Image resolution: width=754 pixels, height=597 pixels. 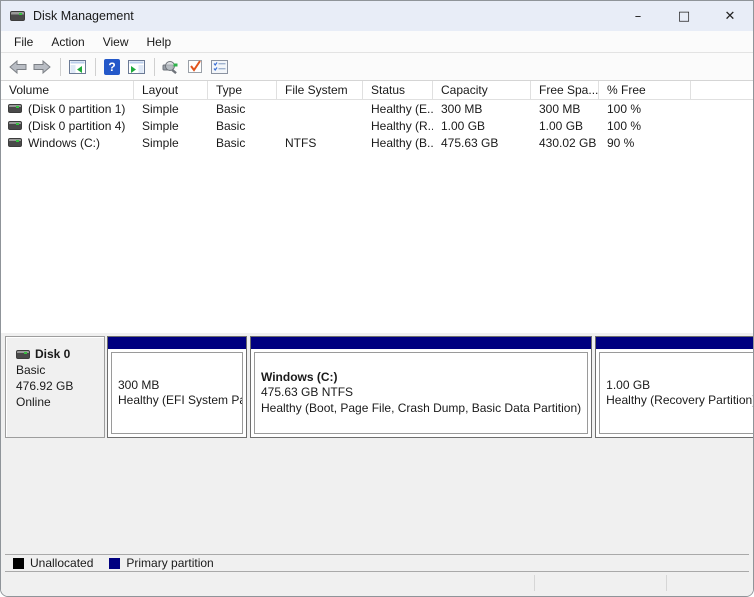 What do you see at coordinates (115, 563) in the screenshot?
I see `primary-partition-swatch` at bounding box center [115, 563].